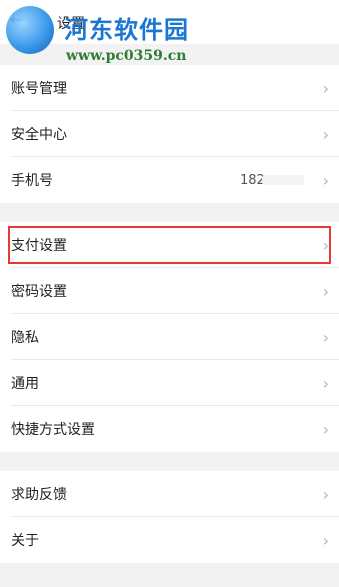 Image resolution: width=339 pixels, height=587 pixels. What do you see at coordinates (169, 291) in the screenshot?
I see `row-password-settings: 密码设置 ›` at bounding box center [169, 291].